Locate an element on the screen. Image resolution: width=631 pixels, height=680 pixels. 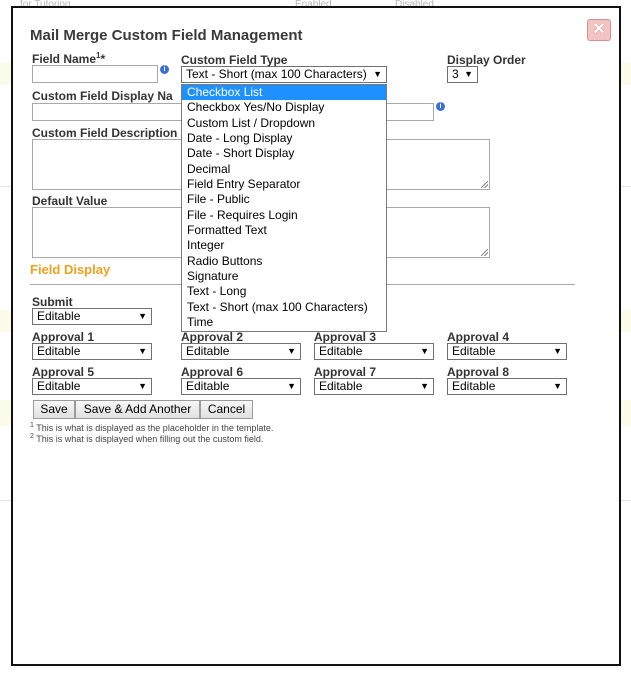
approval-2-label: Approval 2 is located at coordinates (212, 337).